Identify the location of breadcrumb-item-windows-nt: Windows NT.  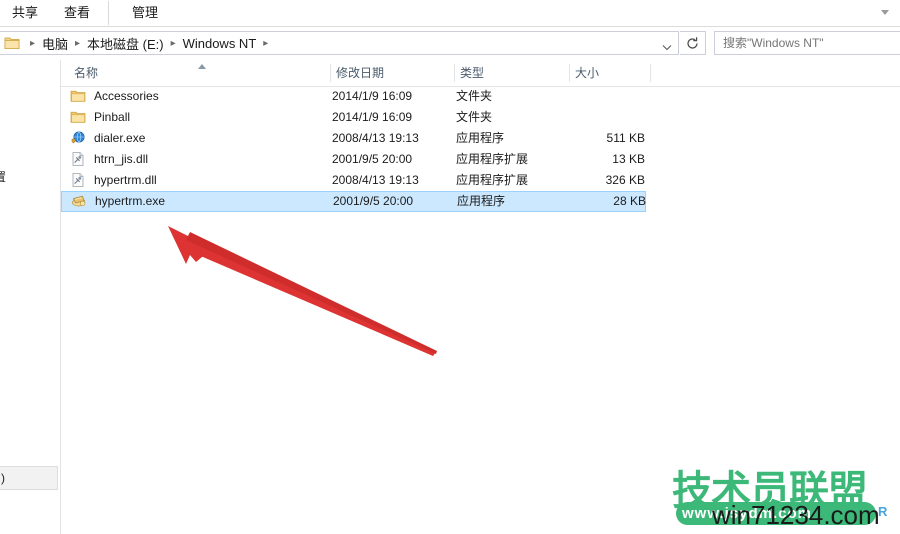
(220, 43).